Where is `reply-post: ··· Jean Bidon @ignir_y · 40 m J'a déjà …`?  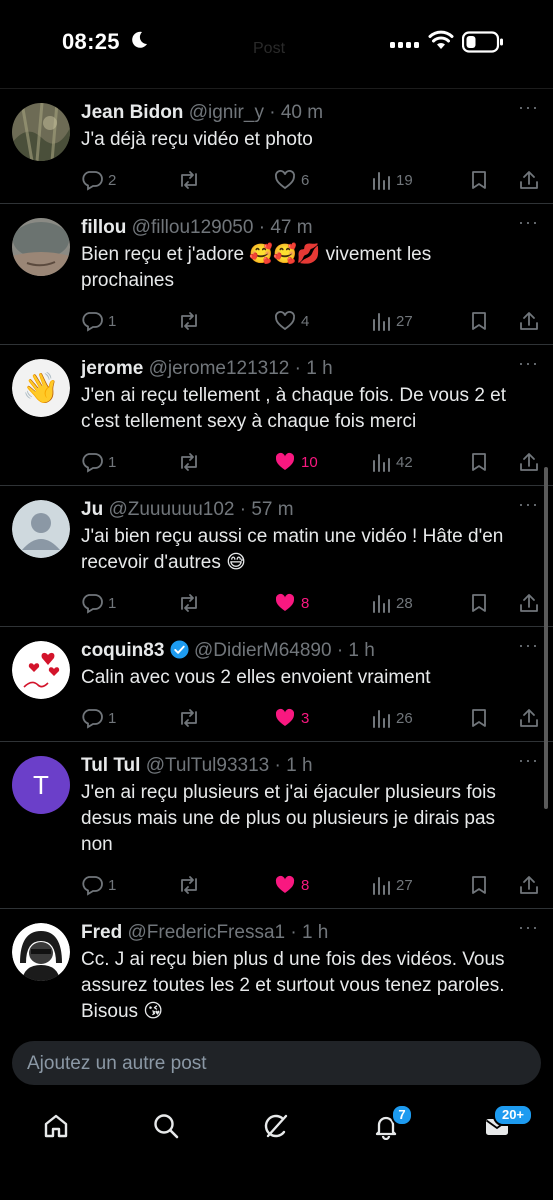 reply-post: ··· Jean Bidon @ignir_y · 40 m J'a déjà … is located at coordinates (276, 146).